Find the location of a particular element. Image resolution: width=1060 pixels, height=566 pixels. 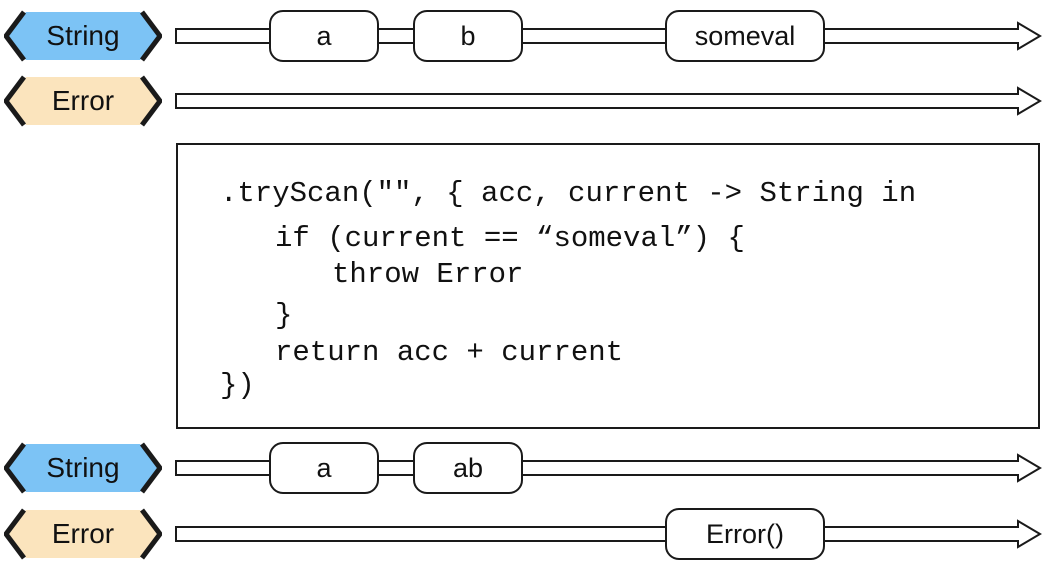

code-line-4: } is located at coordinates (284, 315).